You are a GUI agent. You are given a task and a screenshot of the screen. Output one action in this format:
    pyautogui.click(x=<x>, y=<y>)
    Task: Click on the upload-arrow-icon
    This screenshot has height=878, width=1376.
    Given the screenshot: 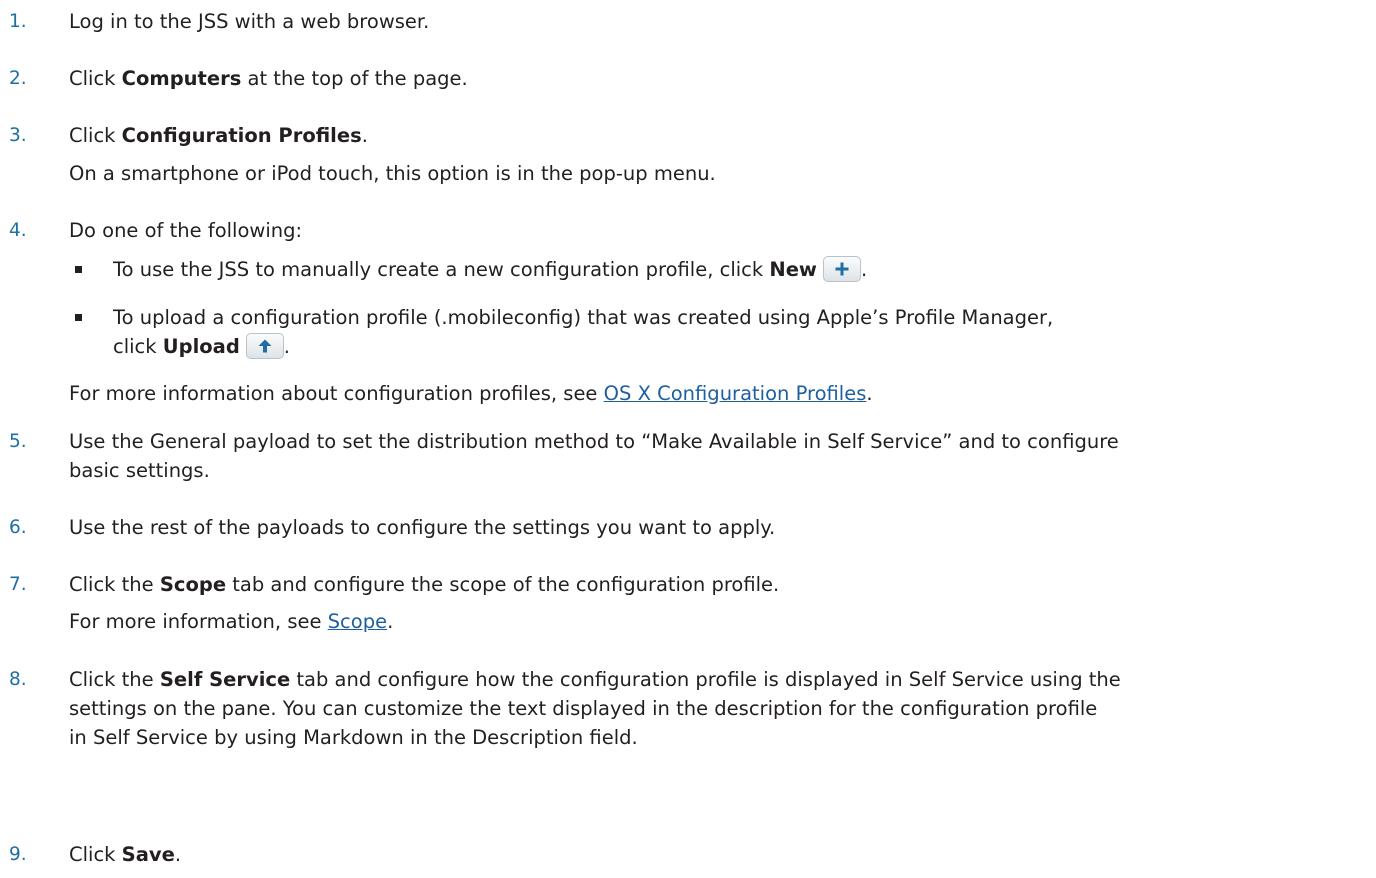 What is the action you would take?
    pyautogui.click(x=265, y=346)
    